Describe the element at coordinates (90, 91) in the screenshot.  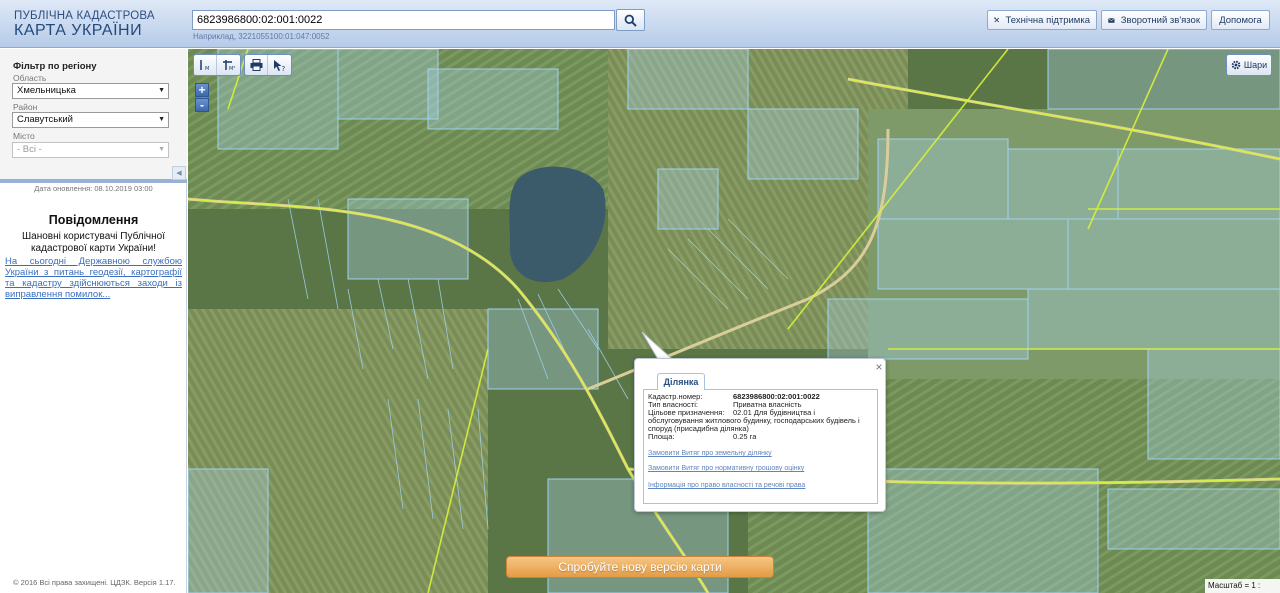
I see `region-select: Хмельницька ▼` at that location.